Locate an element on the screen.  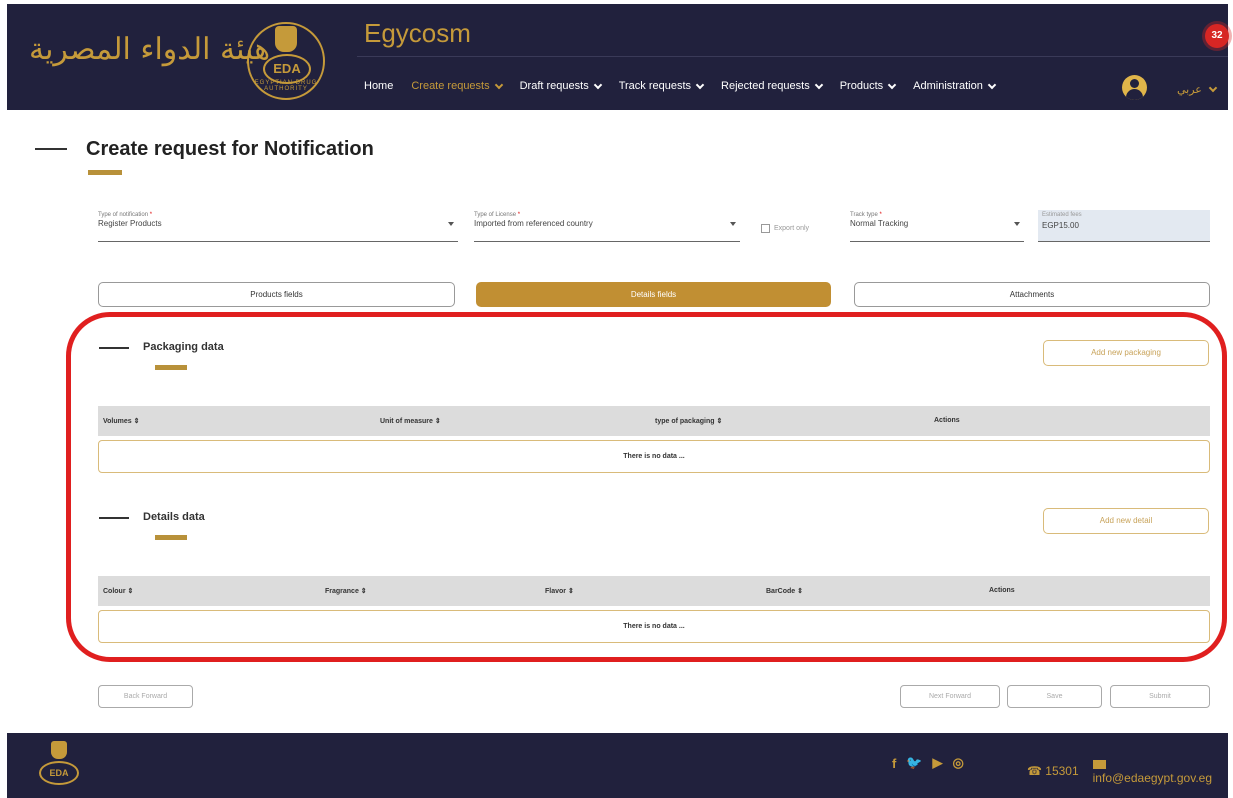
track-type-select: Track type * Normal Tracking is located at coordinates (937, 227).